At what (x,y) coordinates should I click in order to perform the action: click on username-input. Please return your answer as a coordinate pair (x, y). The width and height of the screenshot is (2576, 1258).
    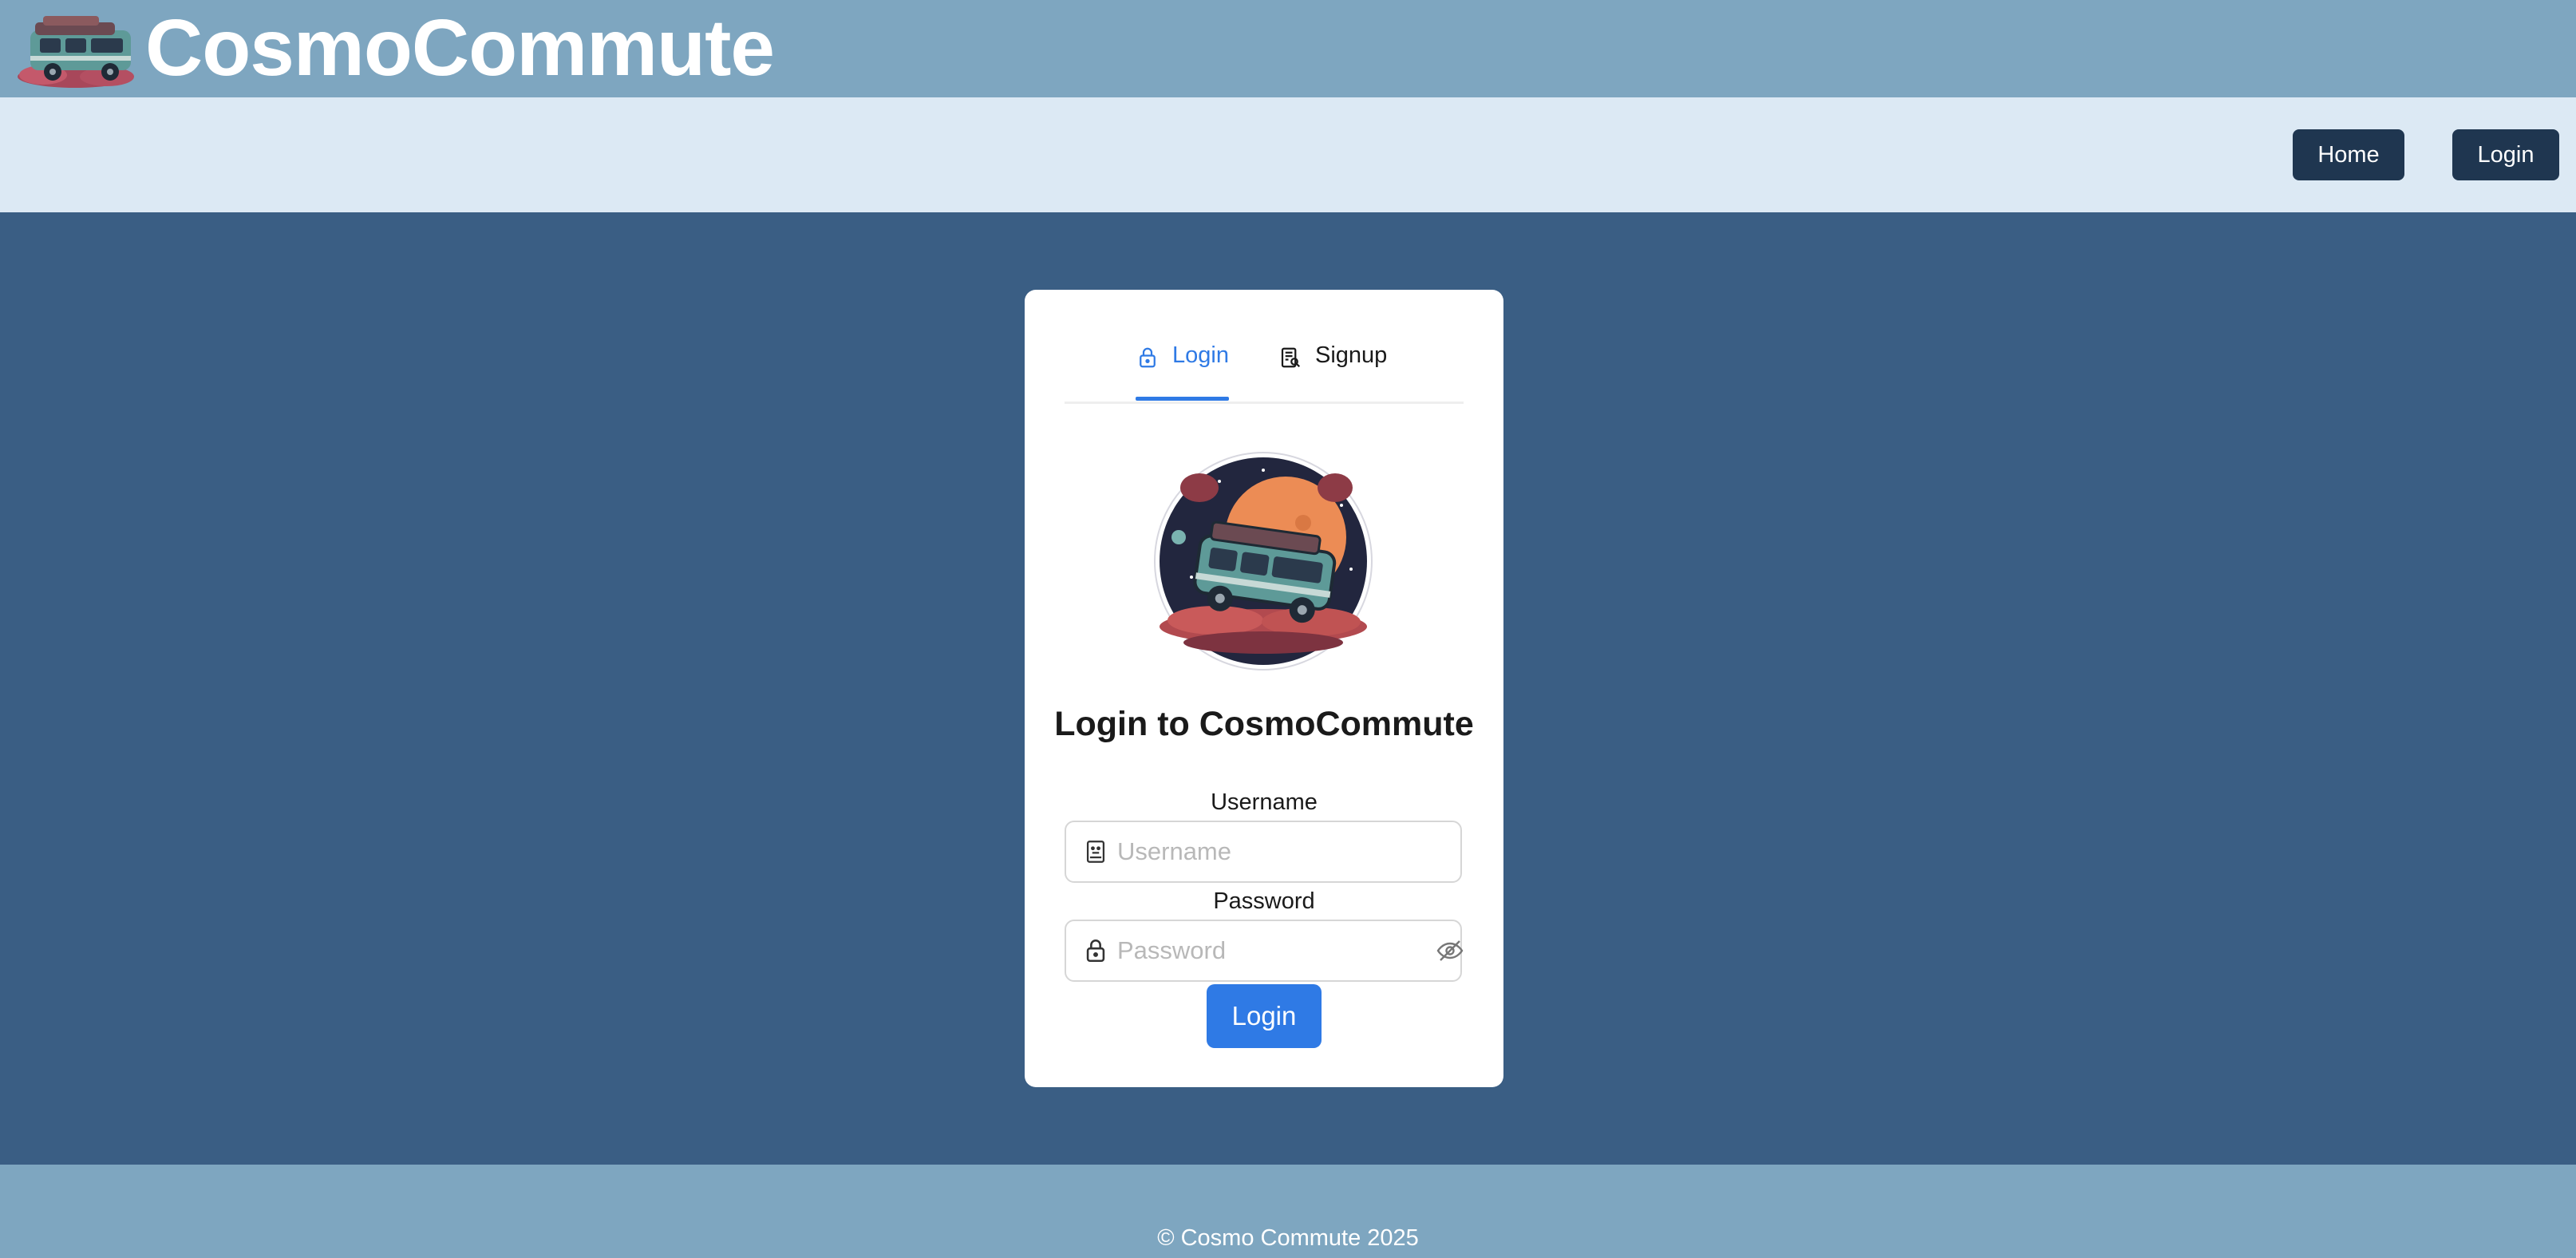
    Looking at the image, I should click on (1288, 852).